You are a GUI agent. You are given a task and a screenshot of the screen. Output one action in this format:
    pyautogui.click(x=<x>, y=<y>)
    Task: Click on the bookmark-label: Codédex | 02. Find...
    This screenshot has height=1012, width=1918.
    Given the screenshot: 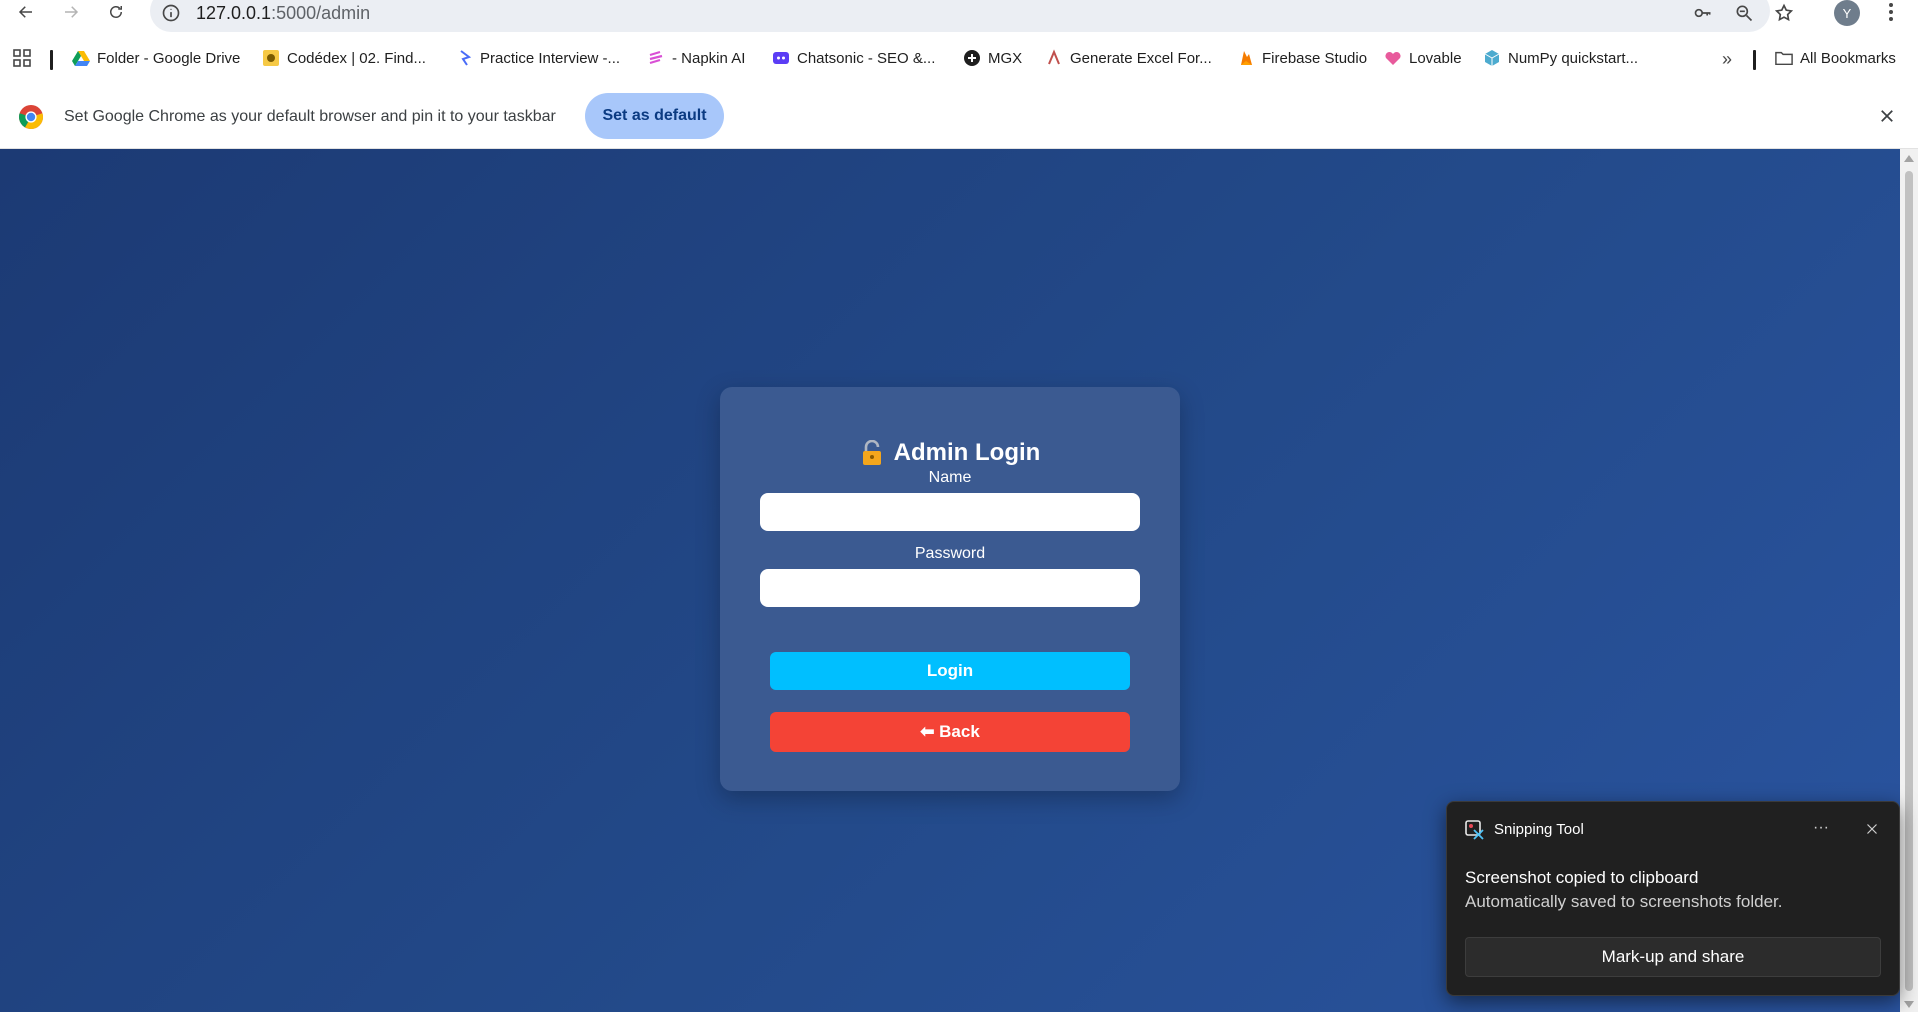 What is the action you would take?
    pyautogui.click(x=356, y=58)
    